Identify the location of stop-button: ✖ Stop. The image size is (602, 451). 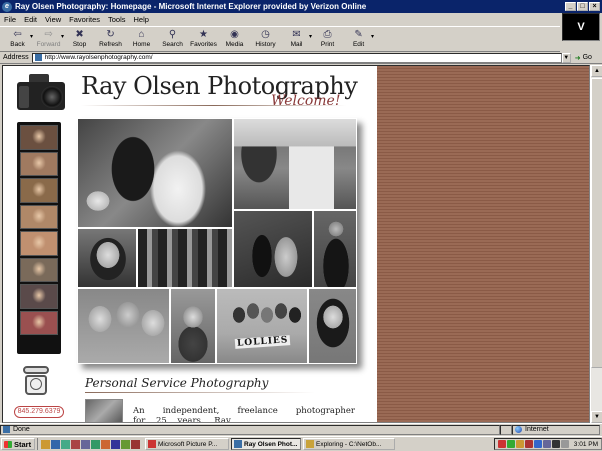
(79, 37).